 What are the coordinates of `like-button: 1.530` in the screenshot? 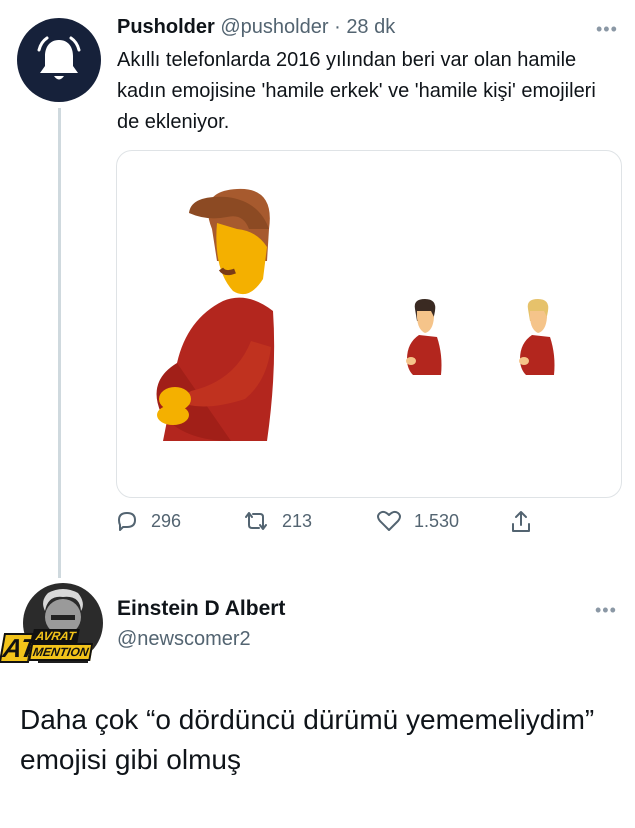 It's located at (417, 521).